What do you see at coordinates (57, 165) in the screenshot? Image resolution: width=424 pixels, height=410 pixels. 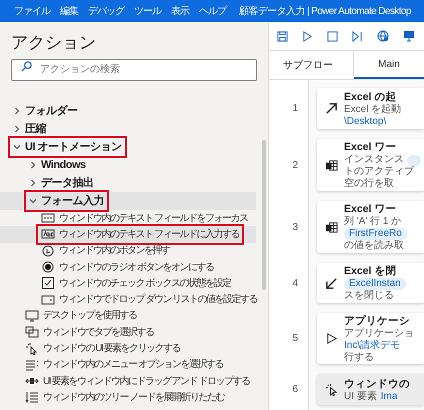 I see `tree-item-label: Windows` at bounding box center [57, 165].